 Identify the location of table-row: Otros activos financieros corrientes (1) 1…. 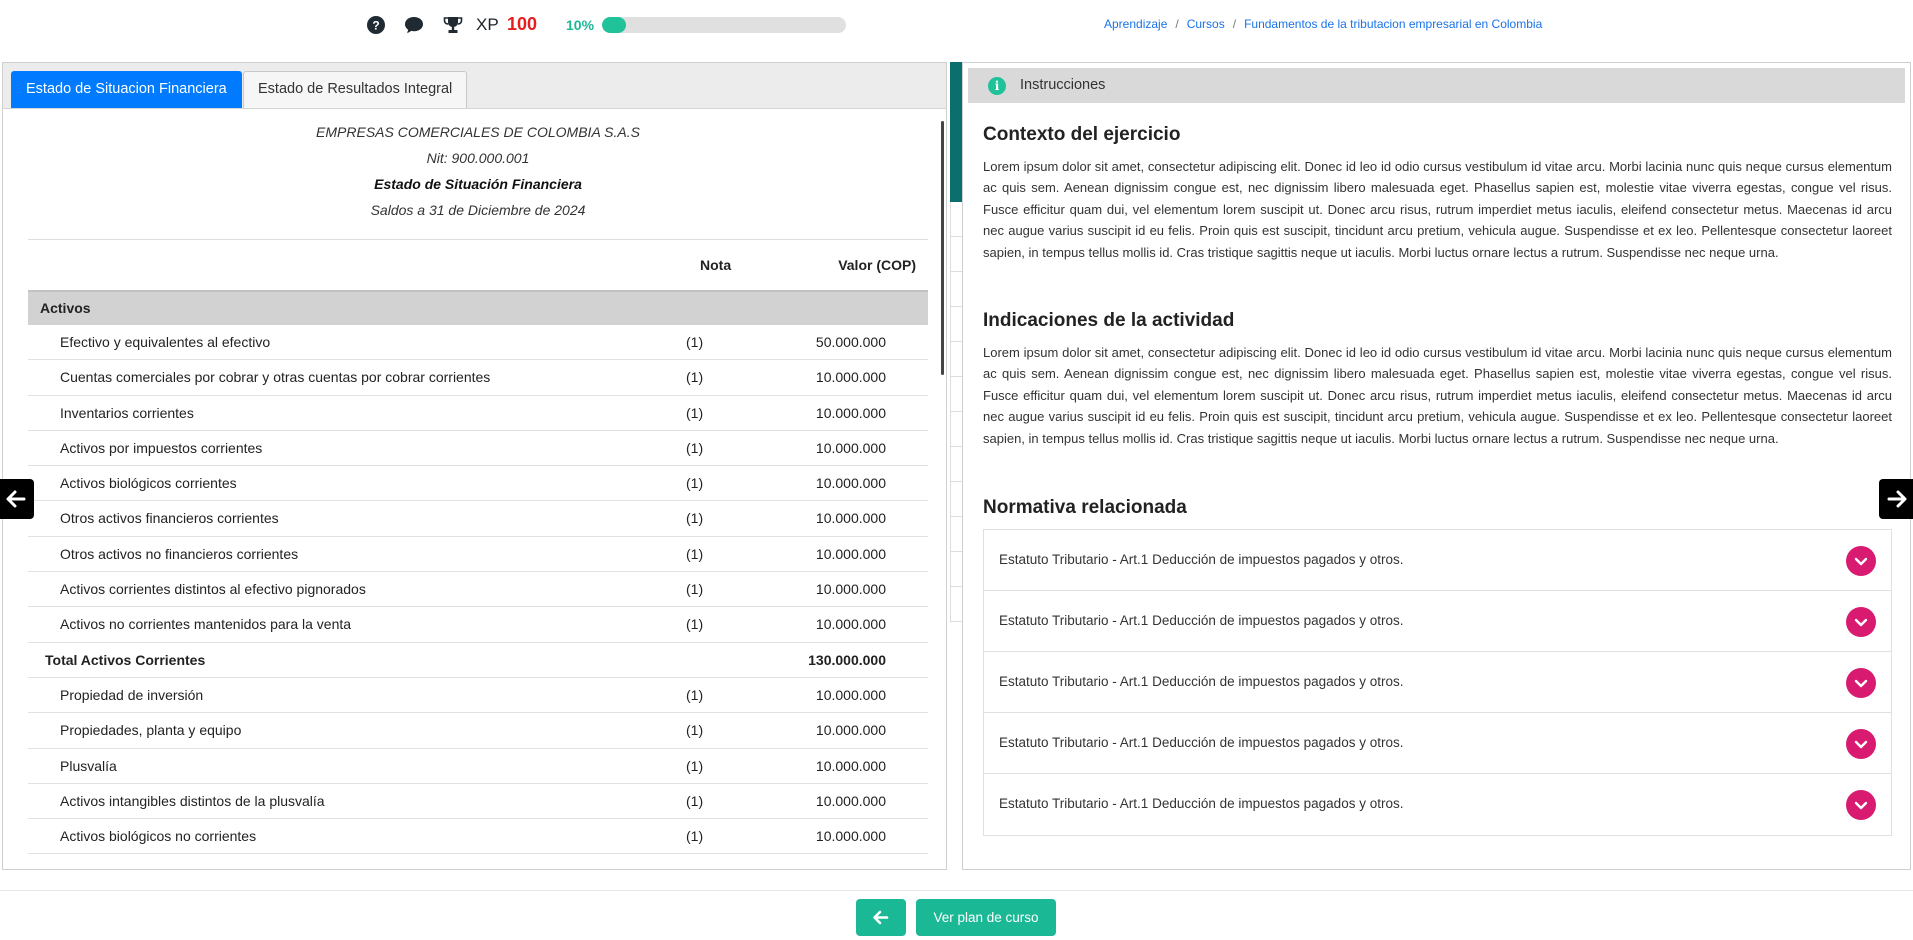
(478, 519).